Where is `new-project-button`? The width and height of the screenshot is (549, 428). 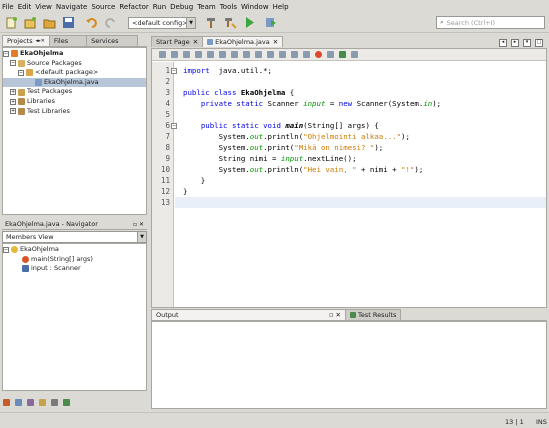
new-project-button is located at coordinates (30, 22).